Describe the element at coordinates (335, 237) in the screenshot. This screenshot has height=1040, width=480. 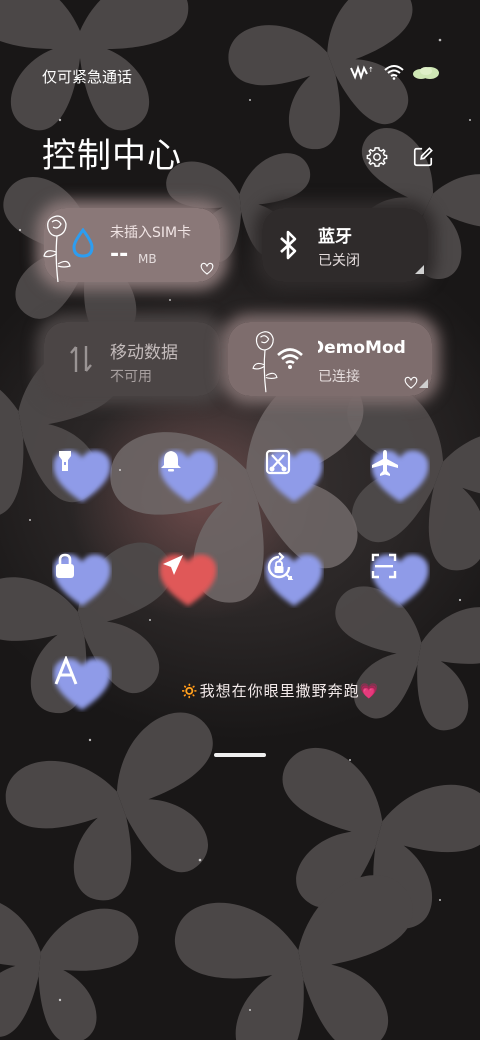
I see `bluetooth-label: 蓝牙` at that location.